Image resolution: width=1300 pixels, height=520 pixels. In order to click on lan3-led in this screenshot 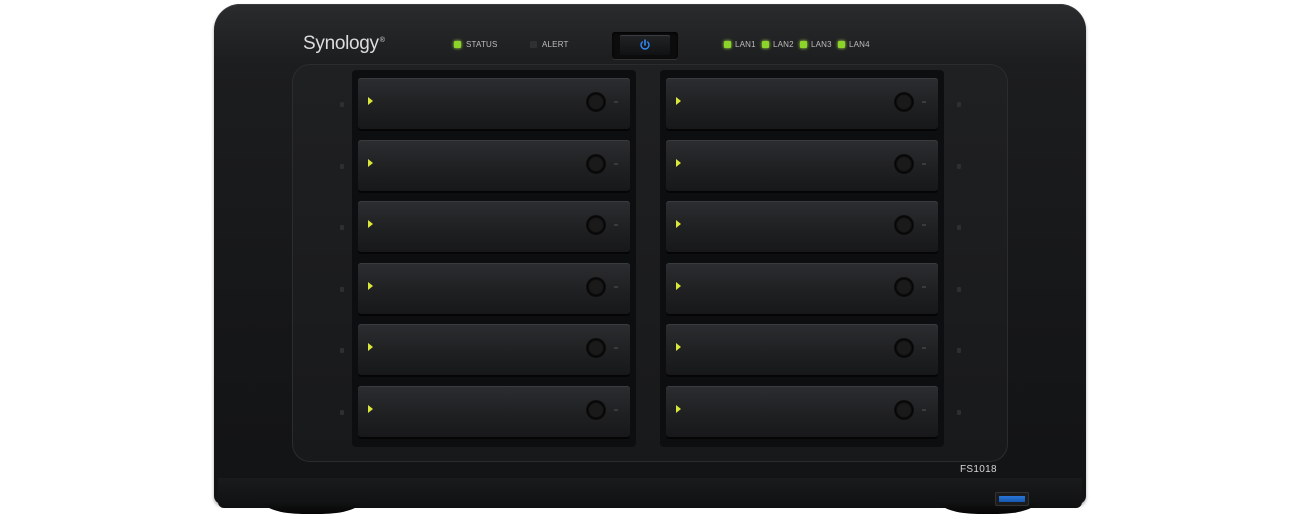, I will do `click(803, 44)`.